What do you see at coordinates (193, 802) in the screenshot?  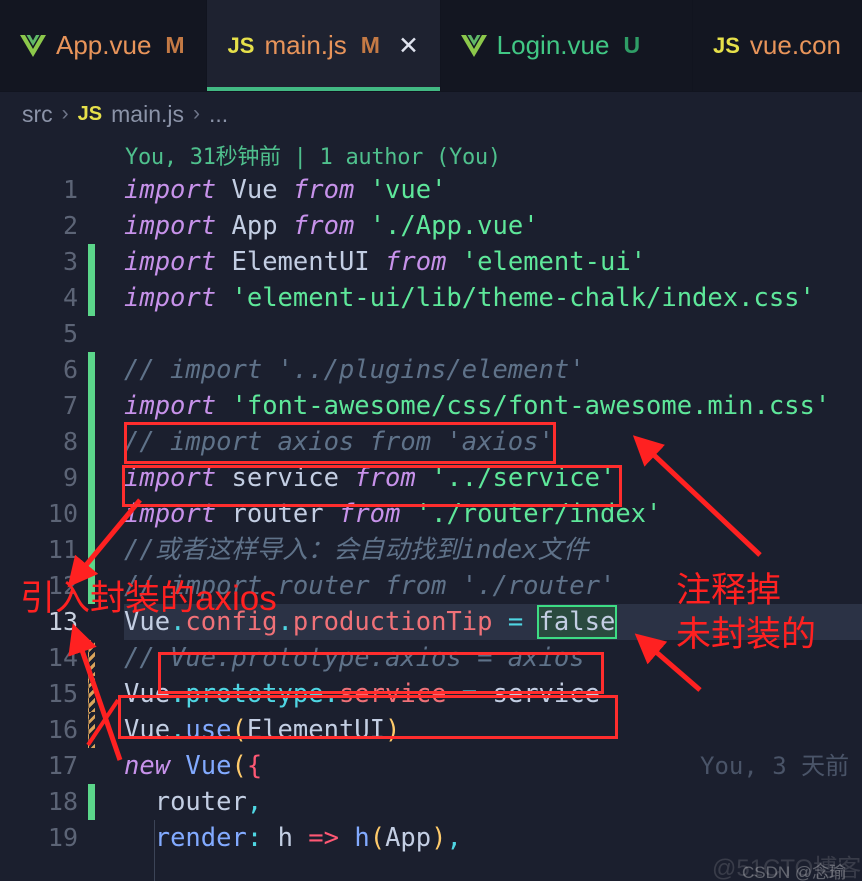 I see `code-text: router,` at bounding box center [193, 802].